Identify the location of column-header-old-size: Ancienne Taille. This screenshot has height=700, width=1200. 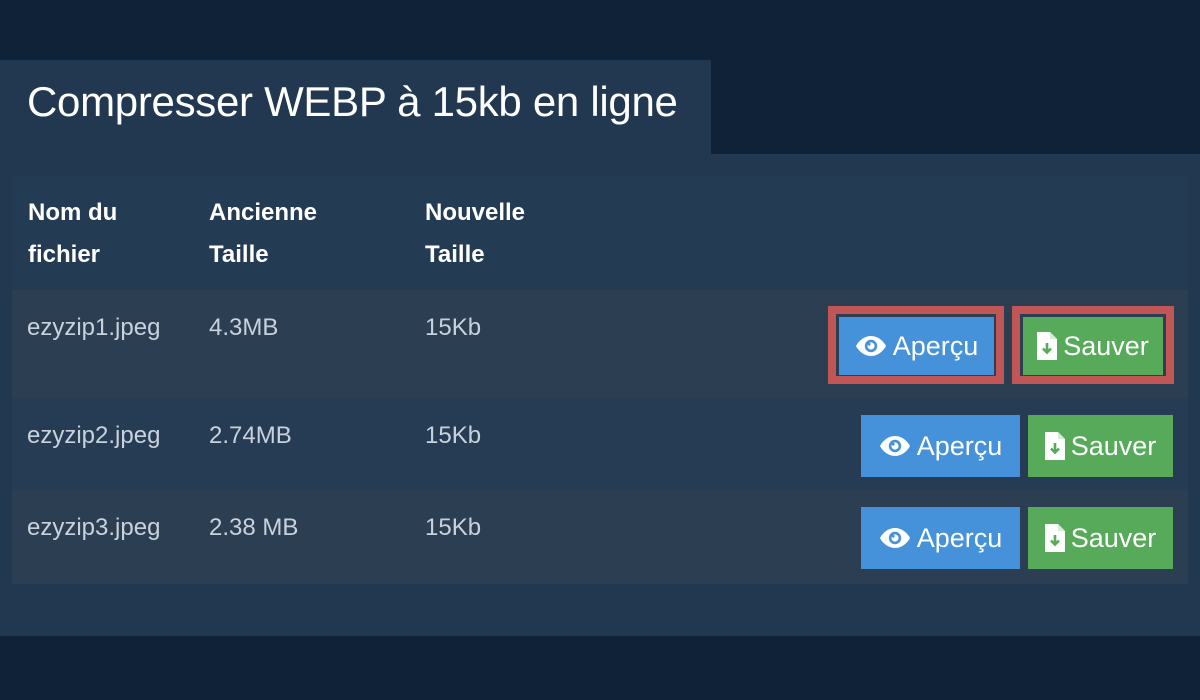
(263, 233).